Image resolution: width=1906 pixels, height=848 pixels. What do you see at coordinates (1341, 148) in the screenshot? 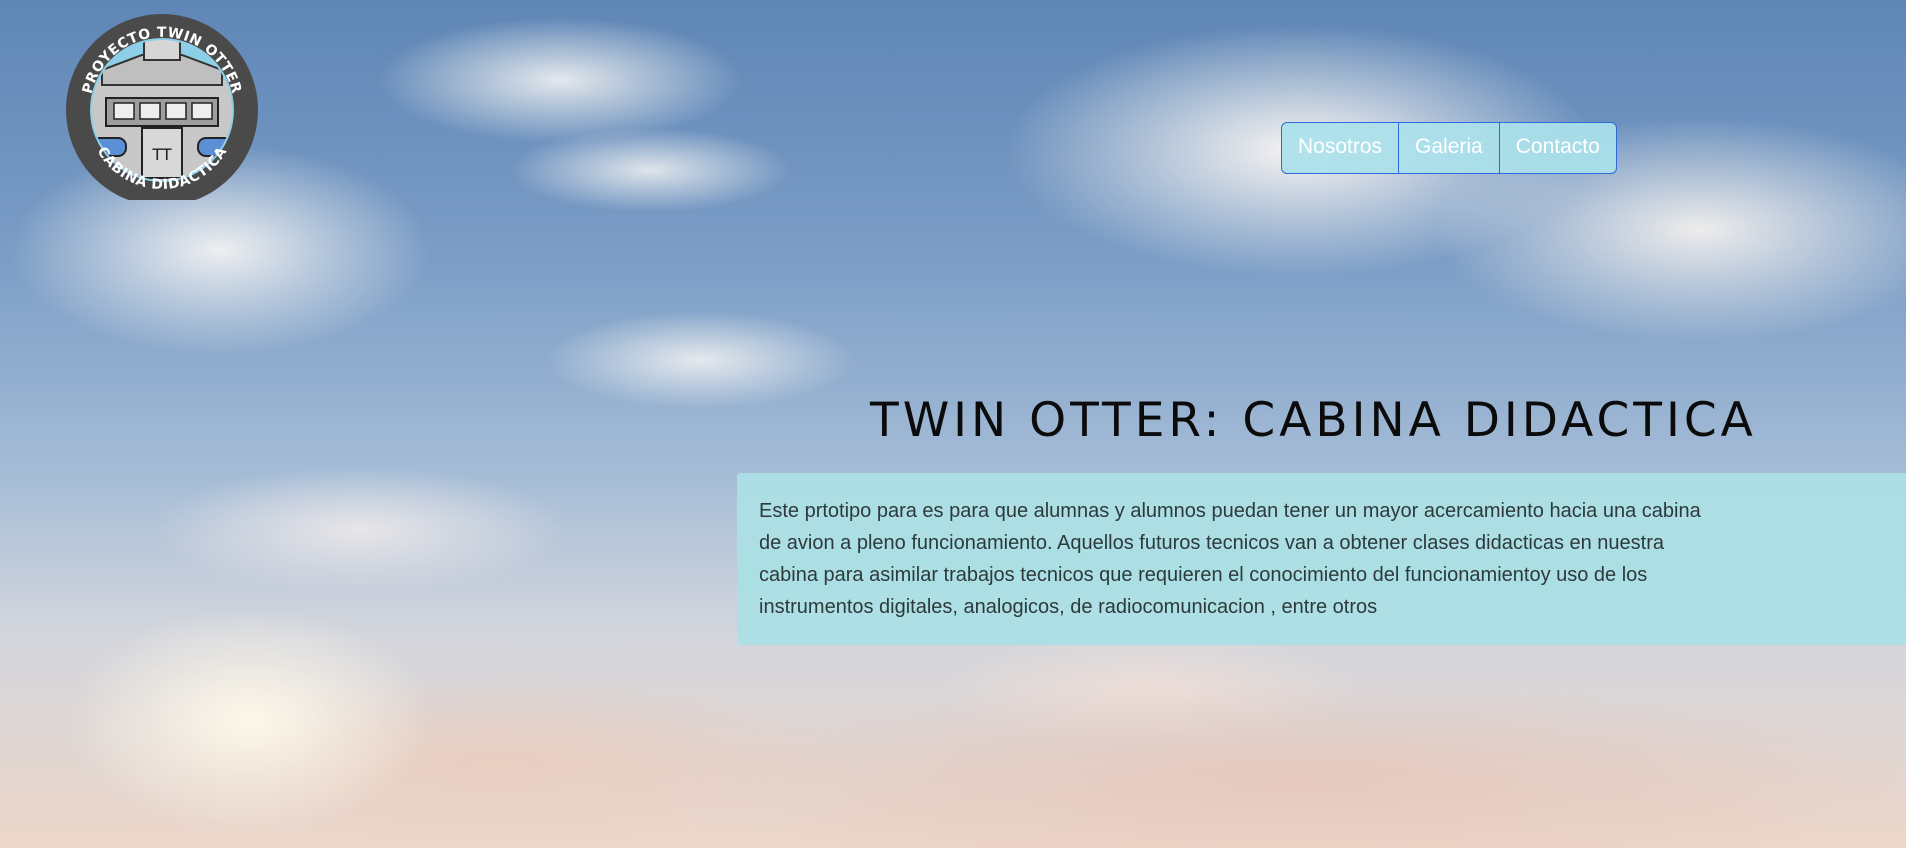
I see `nav-nosotros-button: Nosotros` at bounding box center [1341, 148].